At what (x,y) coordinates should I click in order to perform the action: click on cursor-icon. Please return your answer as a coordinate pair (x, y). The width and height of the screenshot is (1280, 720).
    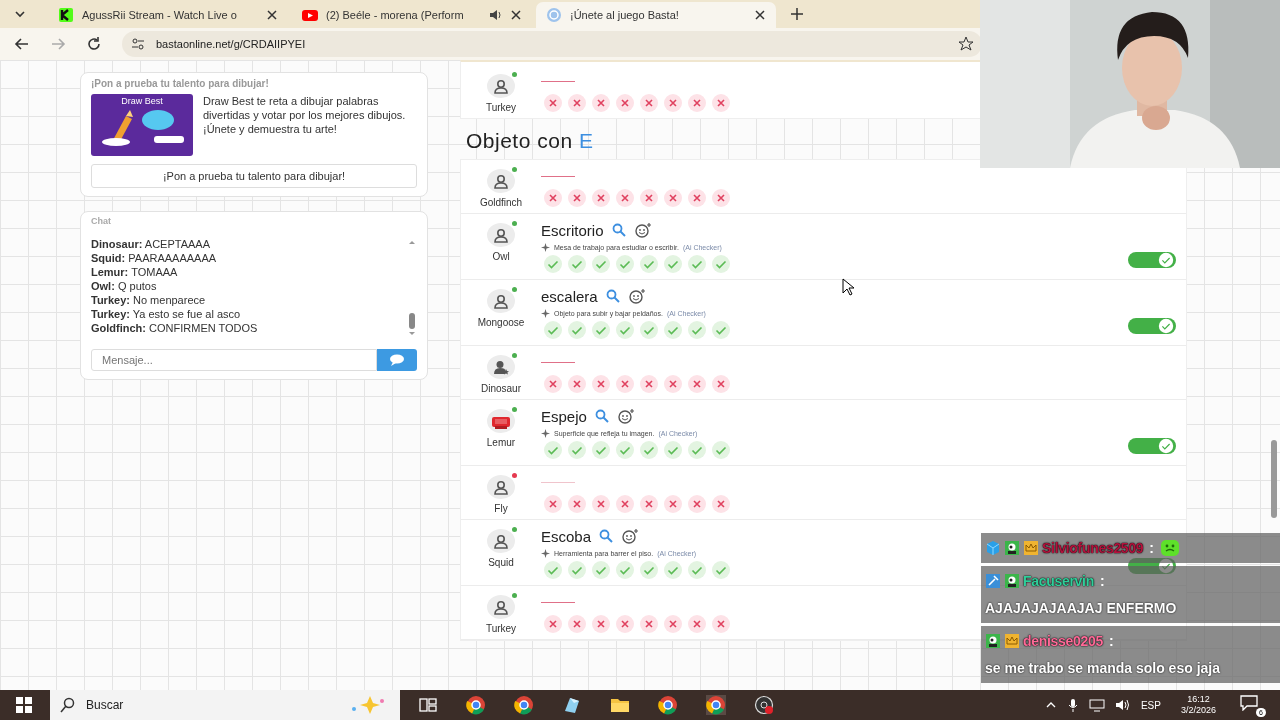
    Looking at the image, I should click on (849, 287).